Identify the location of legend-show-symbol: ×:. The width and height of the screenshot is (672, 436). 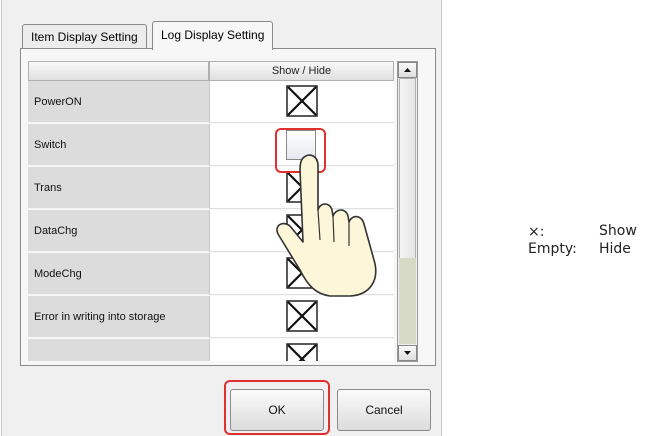
(536, 232).